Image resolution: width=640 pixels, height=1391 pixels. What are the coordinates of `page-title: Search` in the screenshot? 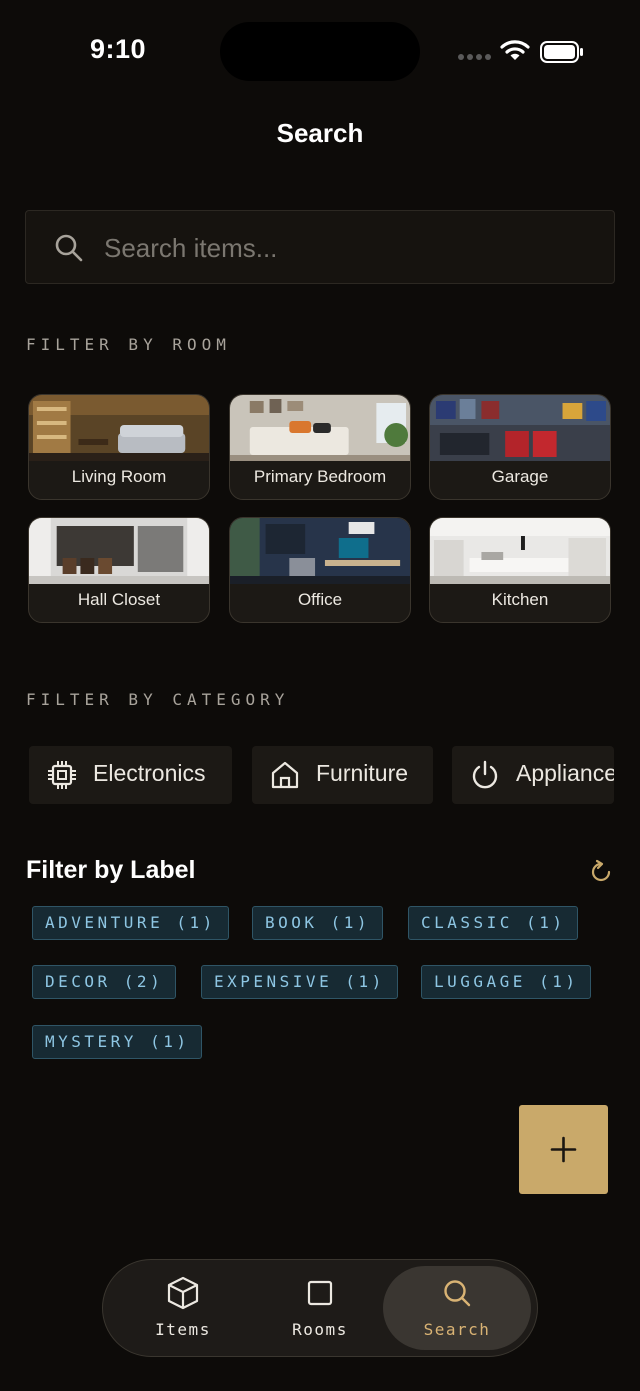 It's located at (320, 133).